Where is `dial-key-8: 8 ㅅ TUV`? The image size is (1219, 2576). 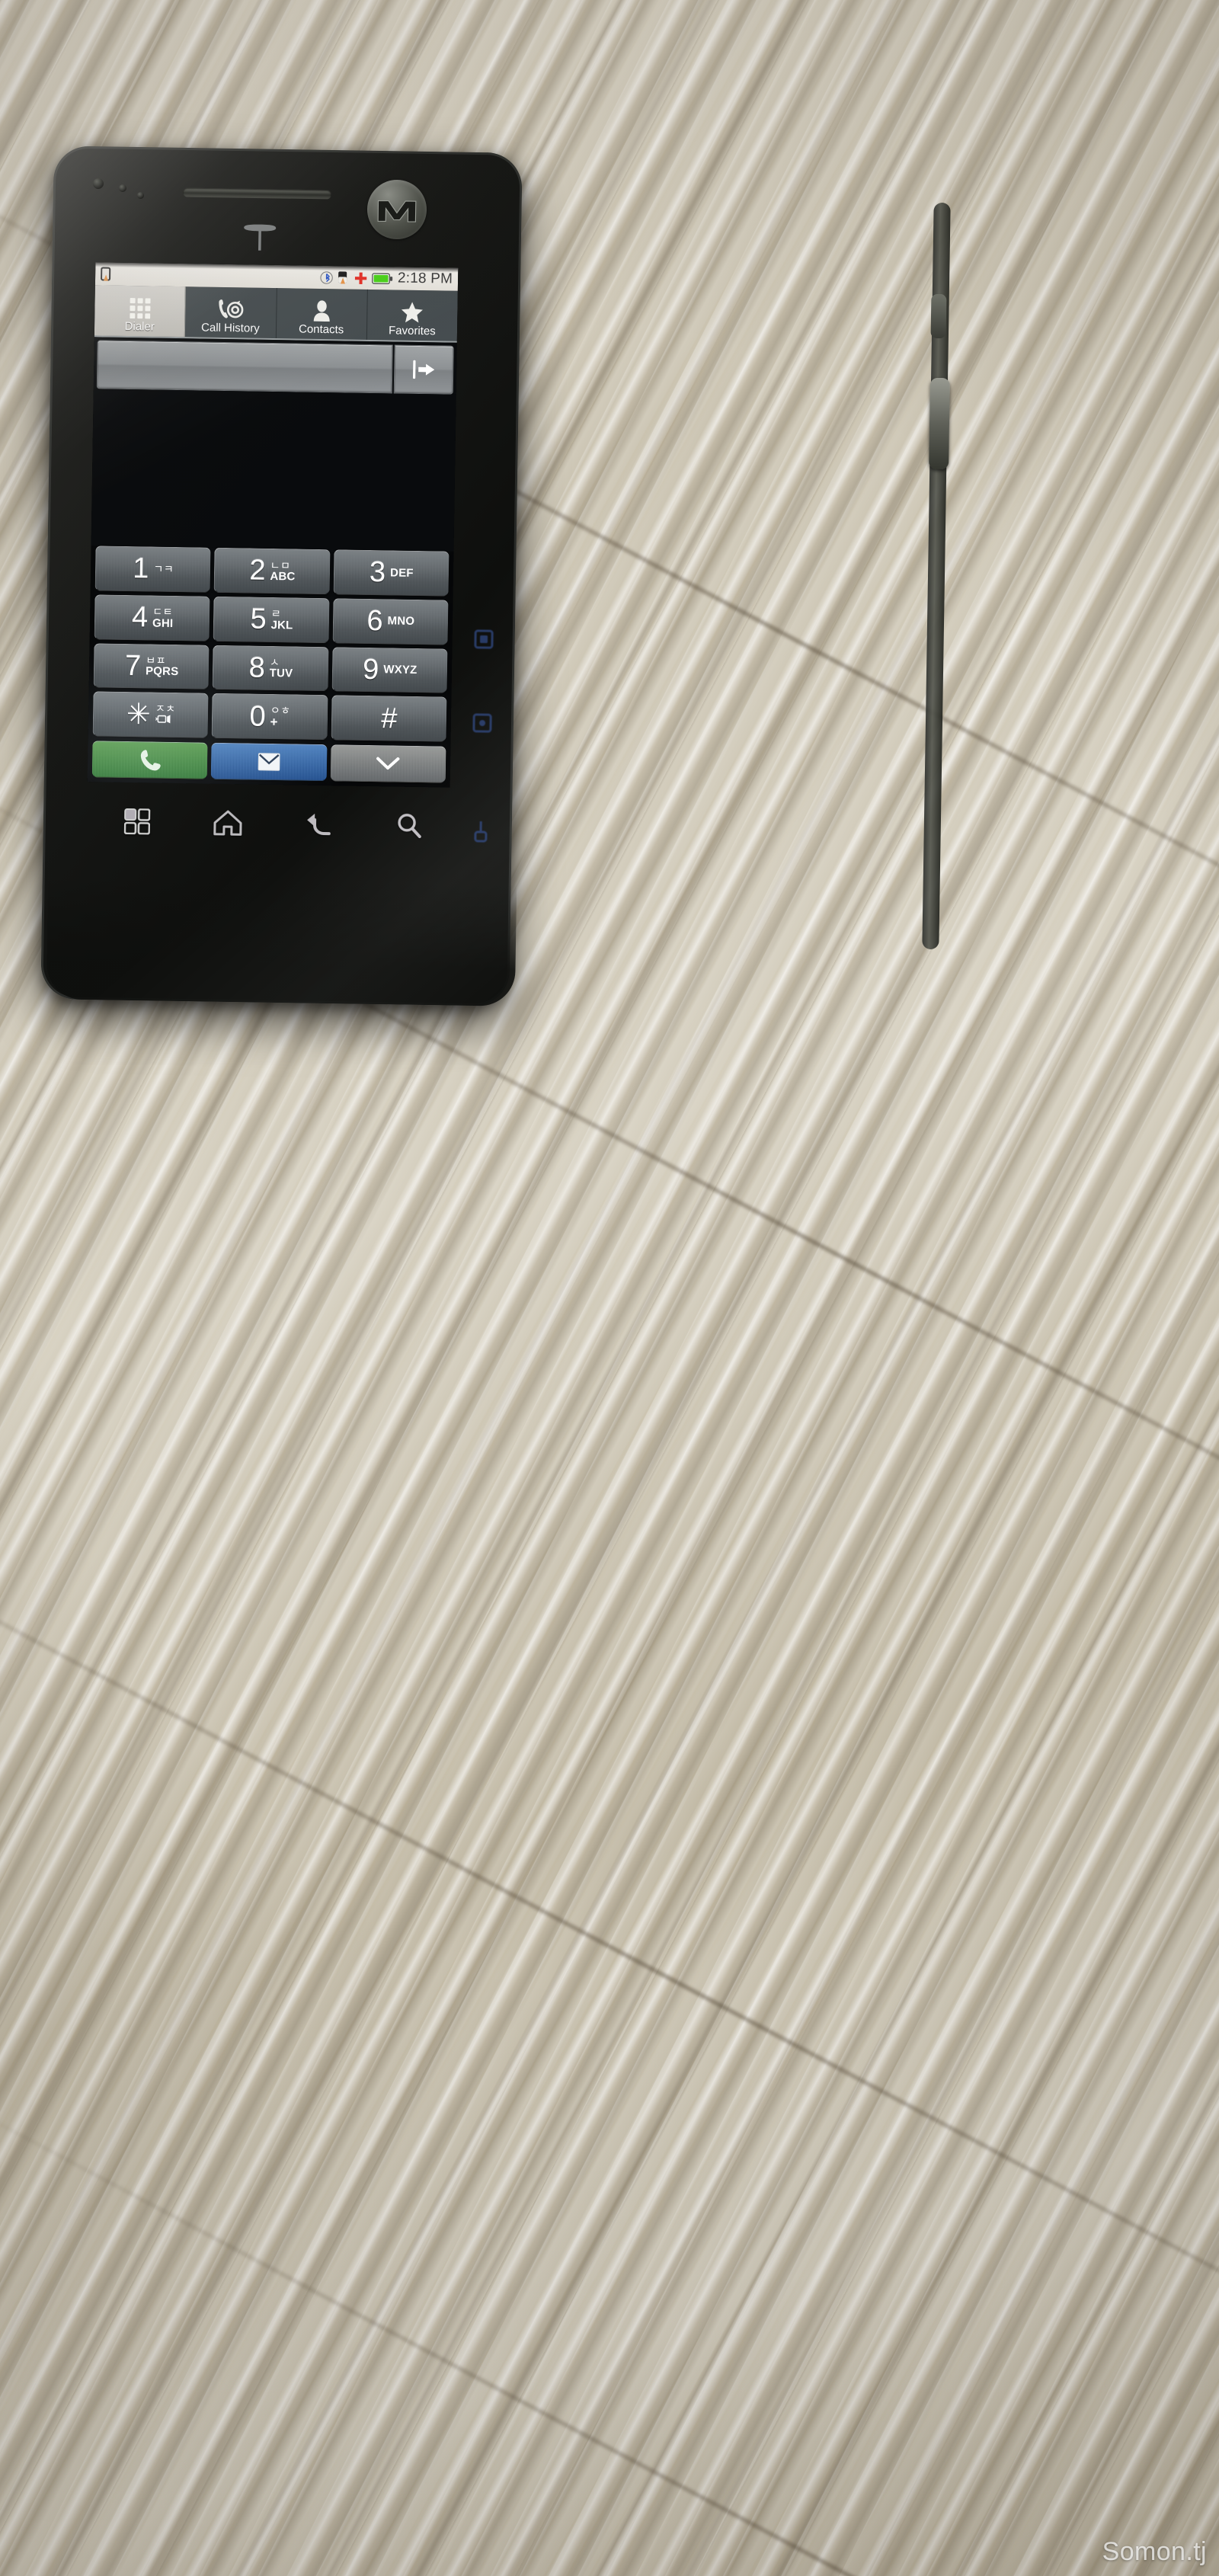
dial-key-8: 8 ㅅ TUV is located at coordinates (270, 668).